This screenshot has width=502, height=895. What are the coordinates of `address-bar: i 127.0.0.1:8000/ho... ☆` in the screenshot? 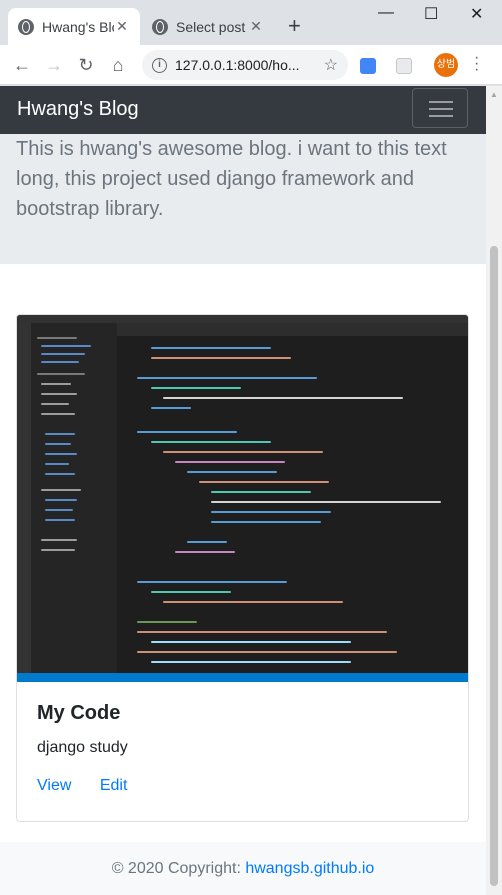 It's located at (245, 65).